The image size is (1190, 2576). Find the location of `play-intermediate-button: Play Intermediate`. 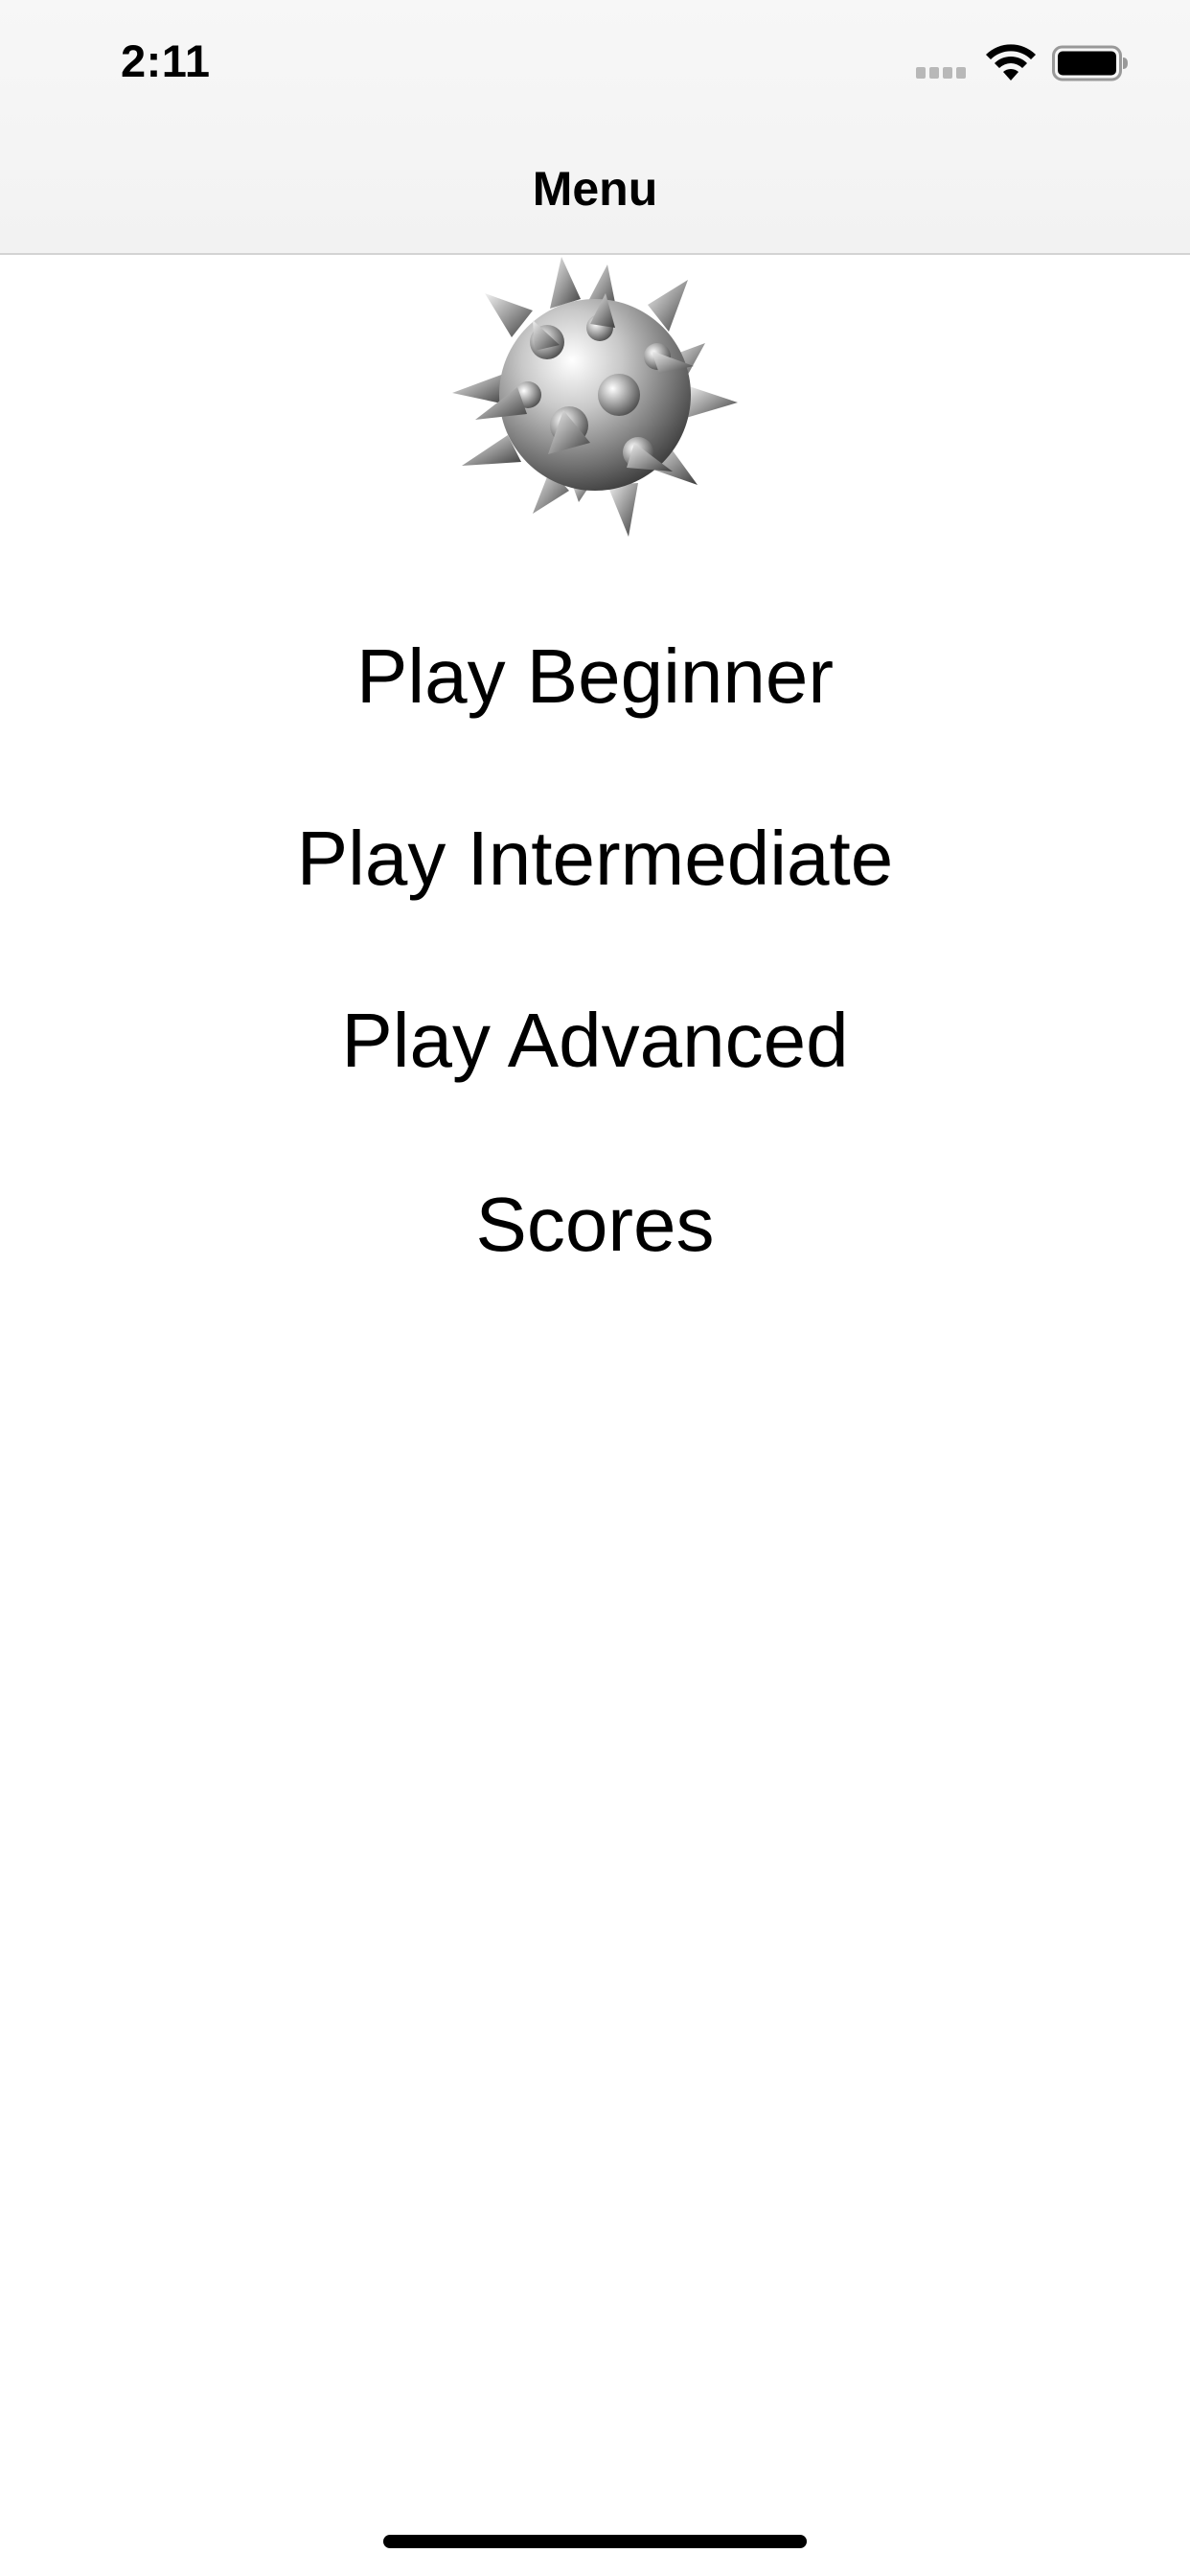

play-intermediate-button: Play Intermediate is located at coordinates (595, 859).